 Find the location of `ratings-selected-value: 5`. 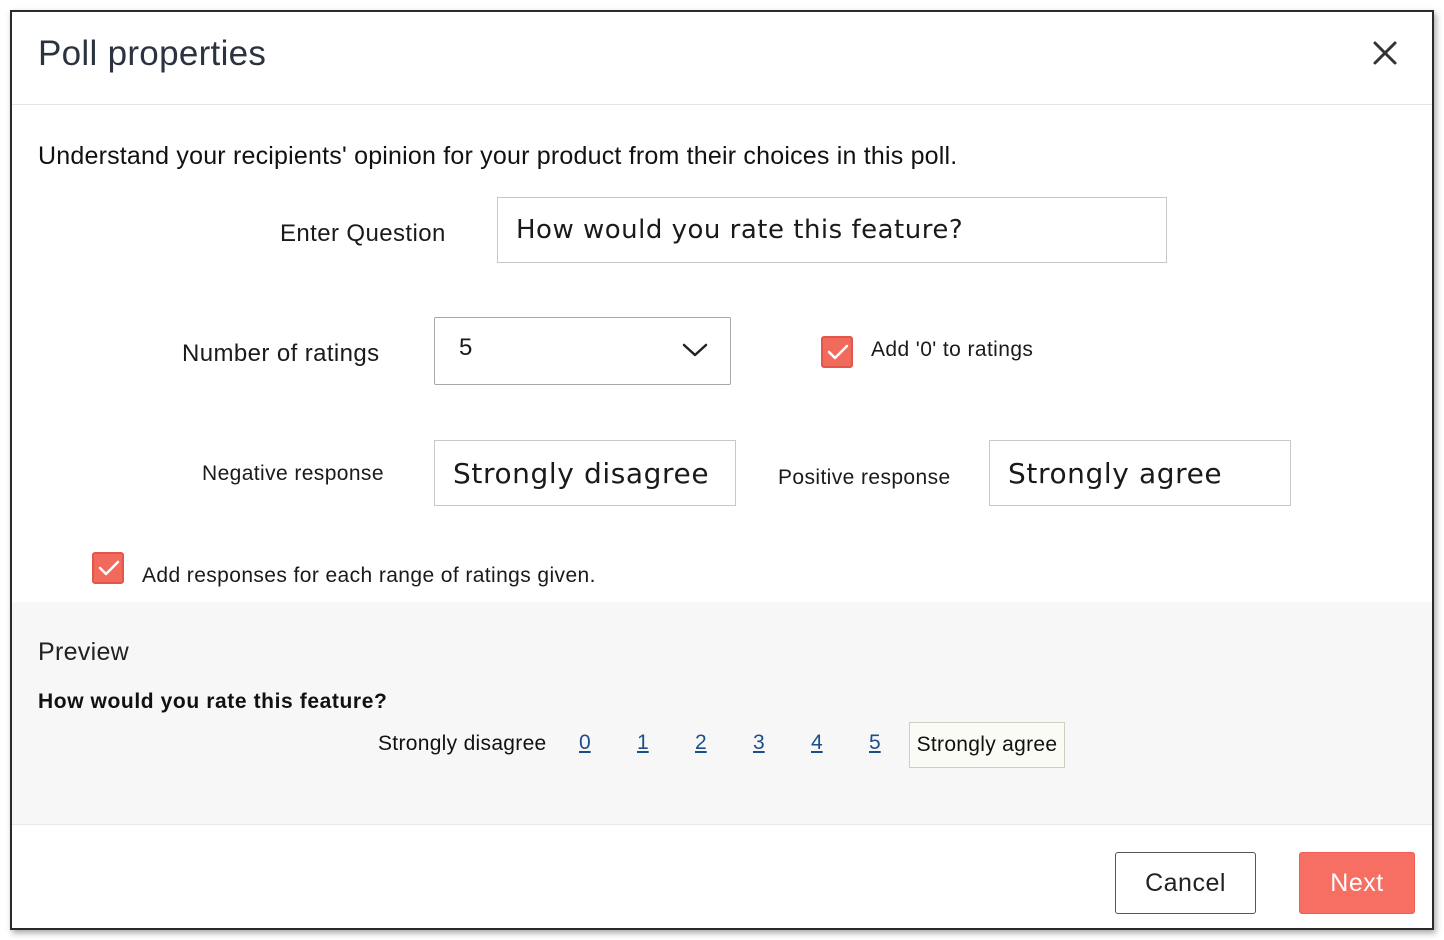

ratings-selected-value: 5 is located at coordinates (466, 347).